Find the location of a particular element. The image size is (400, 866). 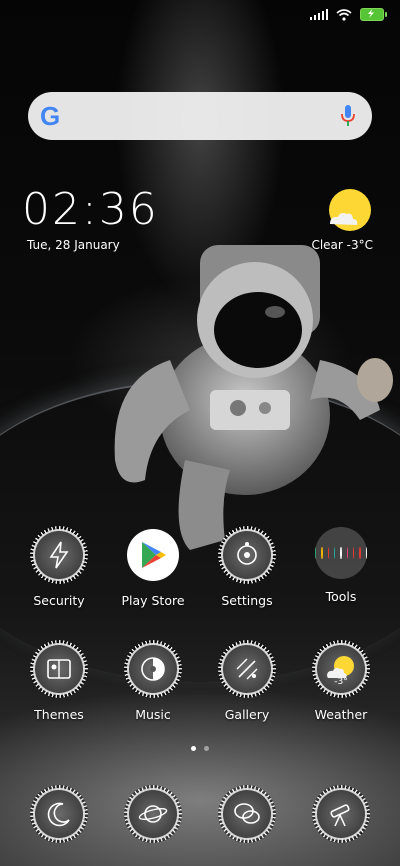

status-bar is located at coordinates (348, 14).